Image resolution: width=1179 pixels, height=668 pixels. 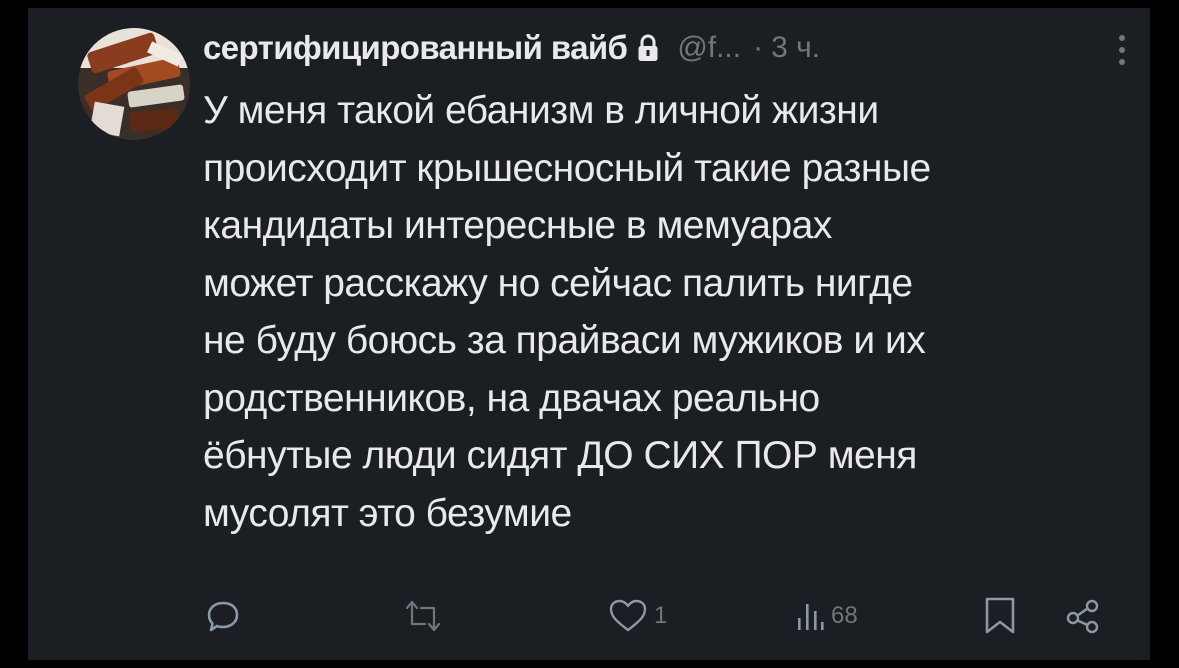 I want to click on views-icon, so click(x=811, y=617).